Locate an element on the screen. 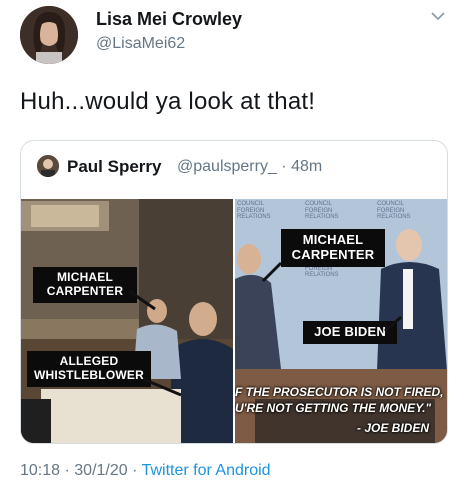 The height and width of the screenshot is (500, 466). tweet-source-link: Twitter for Android is located at coordinates (206, 470).